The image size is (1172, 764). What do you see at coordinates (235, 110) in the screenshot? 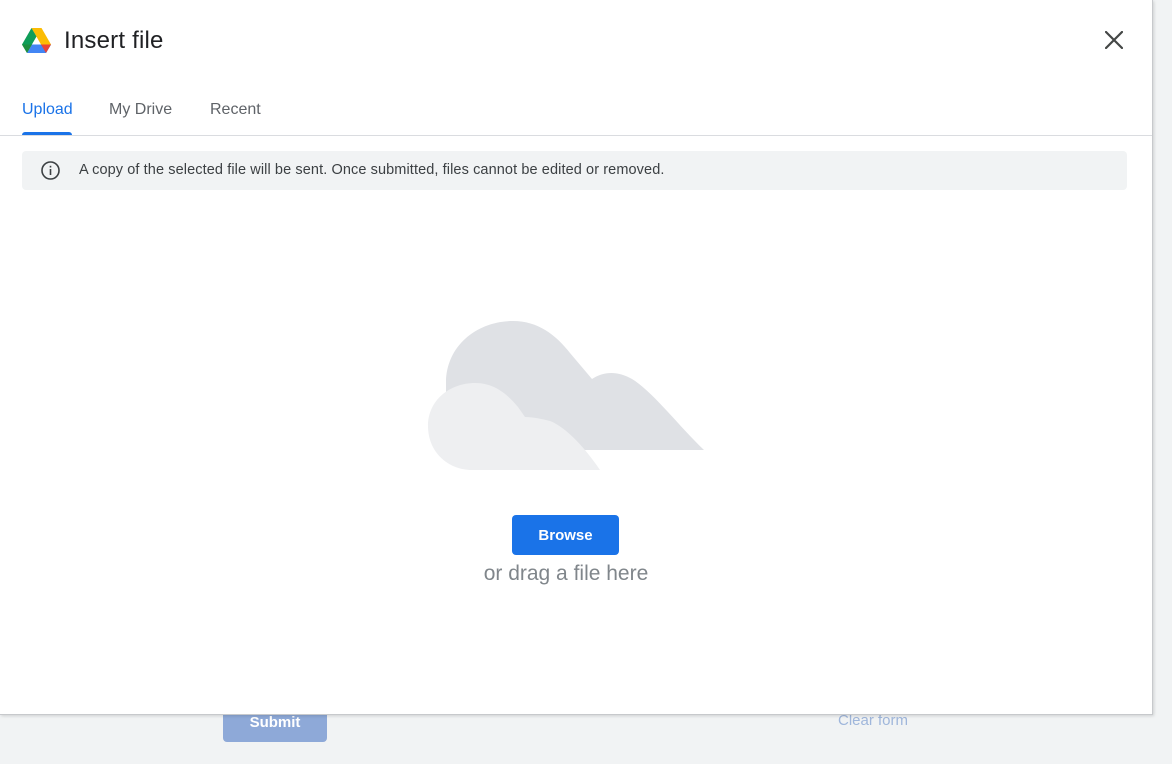
I see `tab-recent: Recent` at bounding box center [235, 110].